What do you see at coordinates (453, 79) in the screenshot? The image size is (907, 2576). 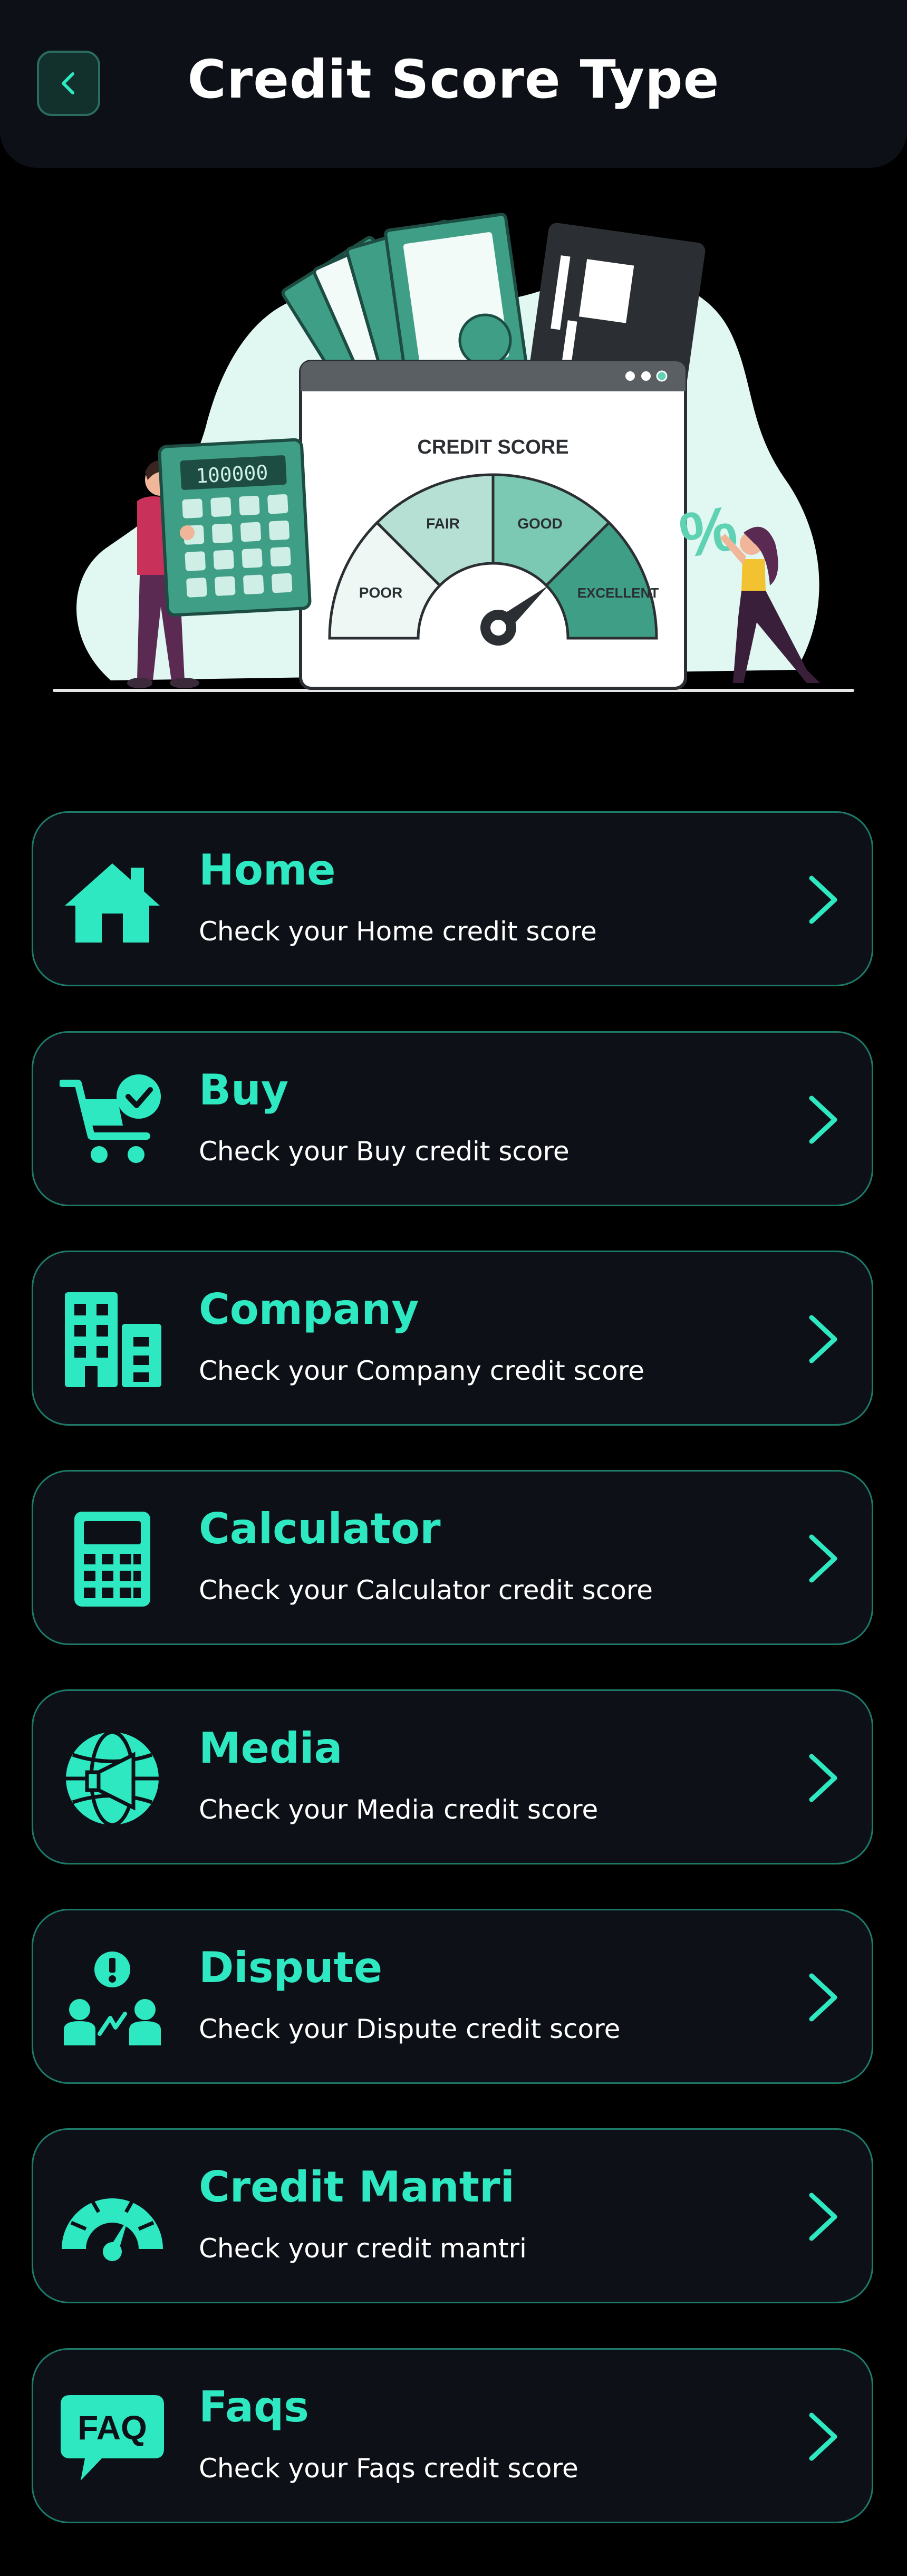 I see `page-title: Credit Score Type` at bounding box center [453, 79].